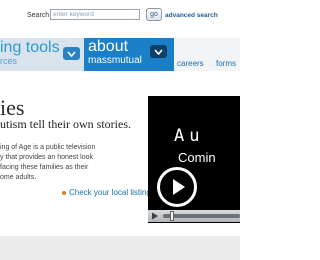 The image size is (320, 260). Describe the element at coordinates (191, 15) in the screenshot. I see `advanced-search-link: advanced search` at that location.